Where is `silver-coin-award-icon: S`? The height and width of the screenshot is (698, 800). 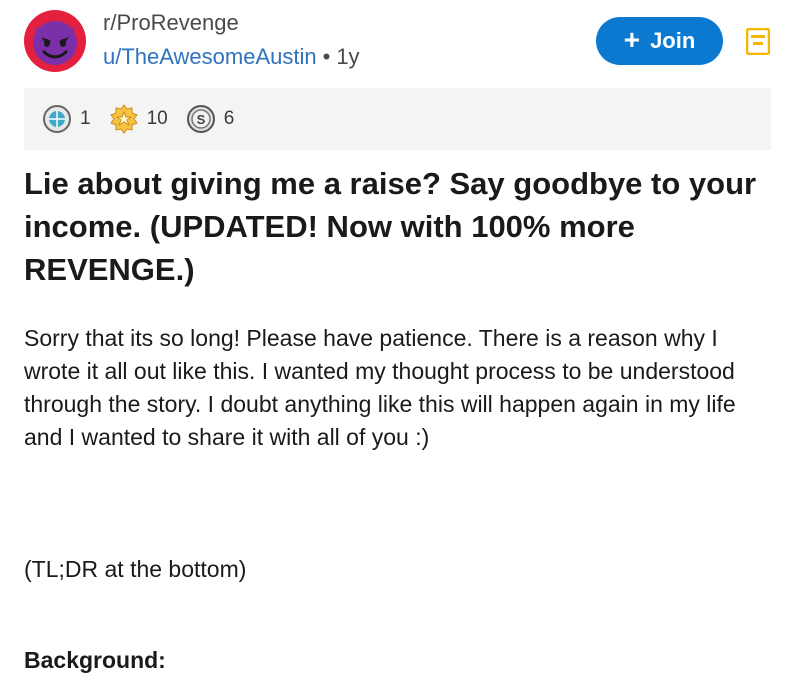 silver-coin-award-icon: S is located at coordinates (200, 119).